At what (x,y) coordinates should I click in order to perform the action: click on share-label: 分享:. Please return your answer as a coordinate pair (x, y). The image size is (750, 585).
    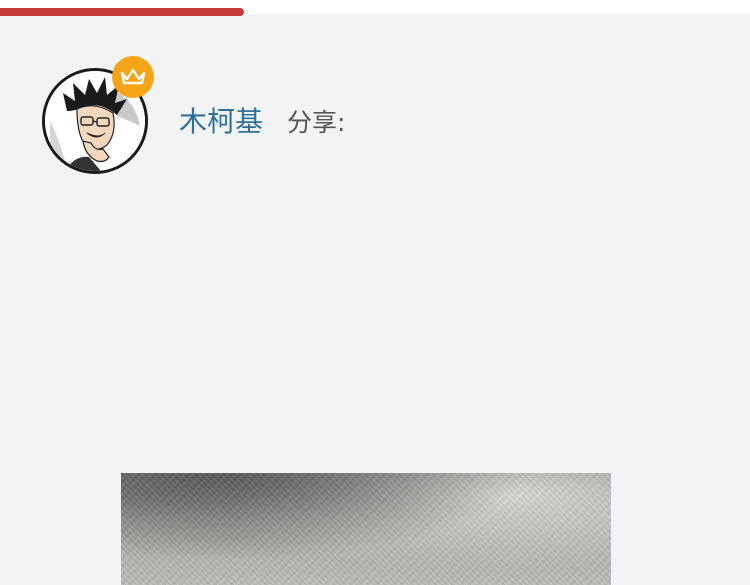
    Looking at the image, I should click on (316, 122).